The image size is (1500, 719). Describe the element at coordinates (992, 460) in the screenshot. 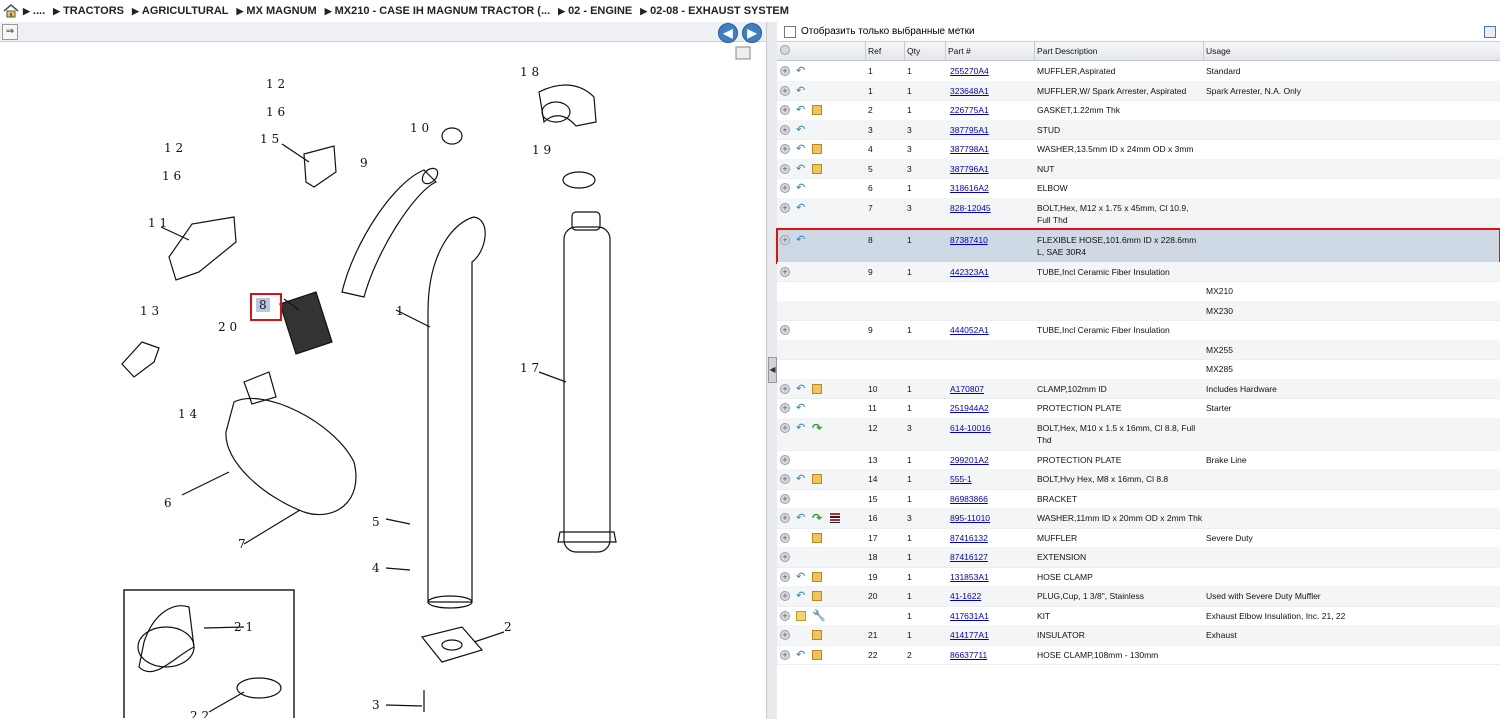

I see `cell-part-number: 299201A2` at that location.